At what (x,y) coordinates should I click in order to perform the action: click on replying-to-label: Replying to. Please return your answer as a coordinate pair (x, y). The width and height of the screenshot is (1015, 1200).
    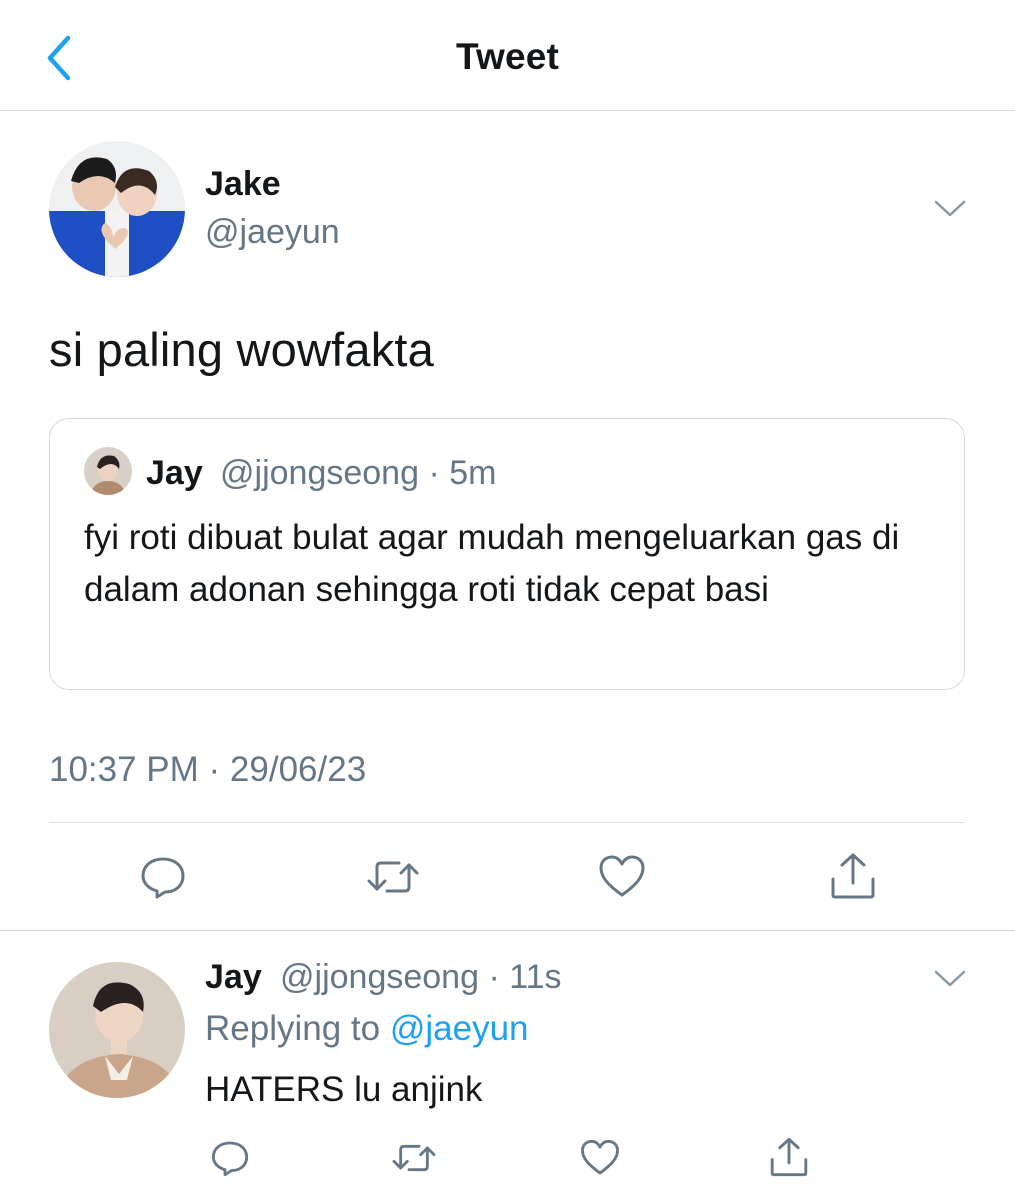
    Looking at the image, I should click on (293, 1028).